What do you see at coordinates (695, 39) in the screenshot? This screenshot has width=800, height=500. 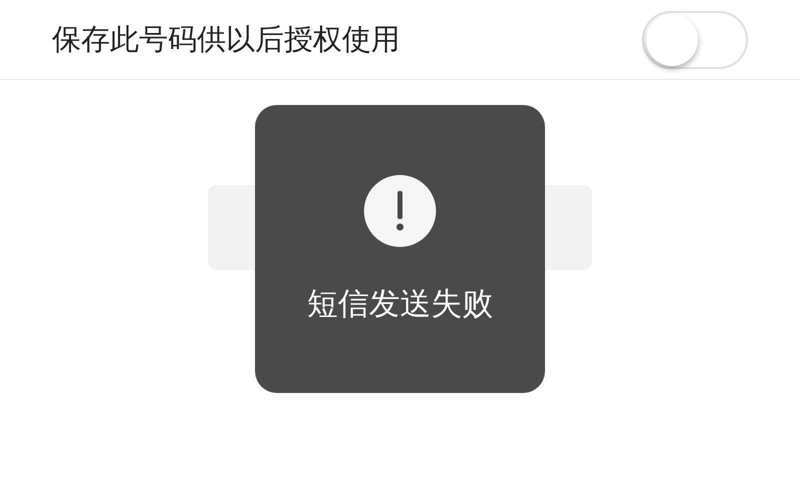 I see `toggle-switch` at bounding box center [695, 39].